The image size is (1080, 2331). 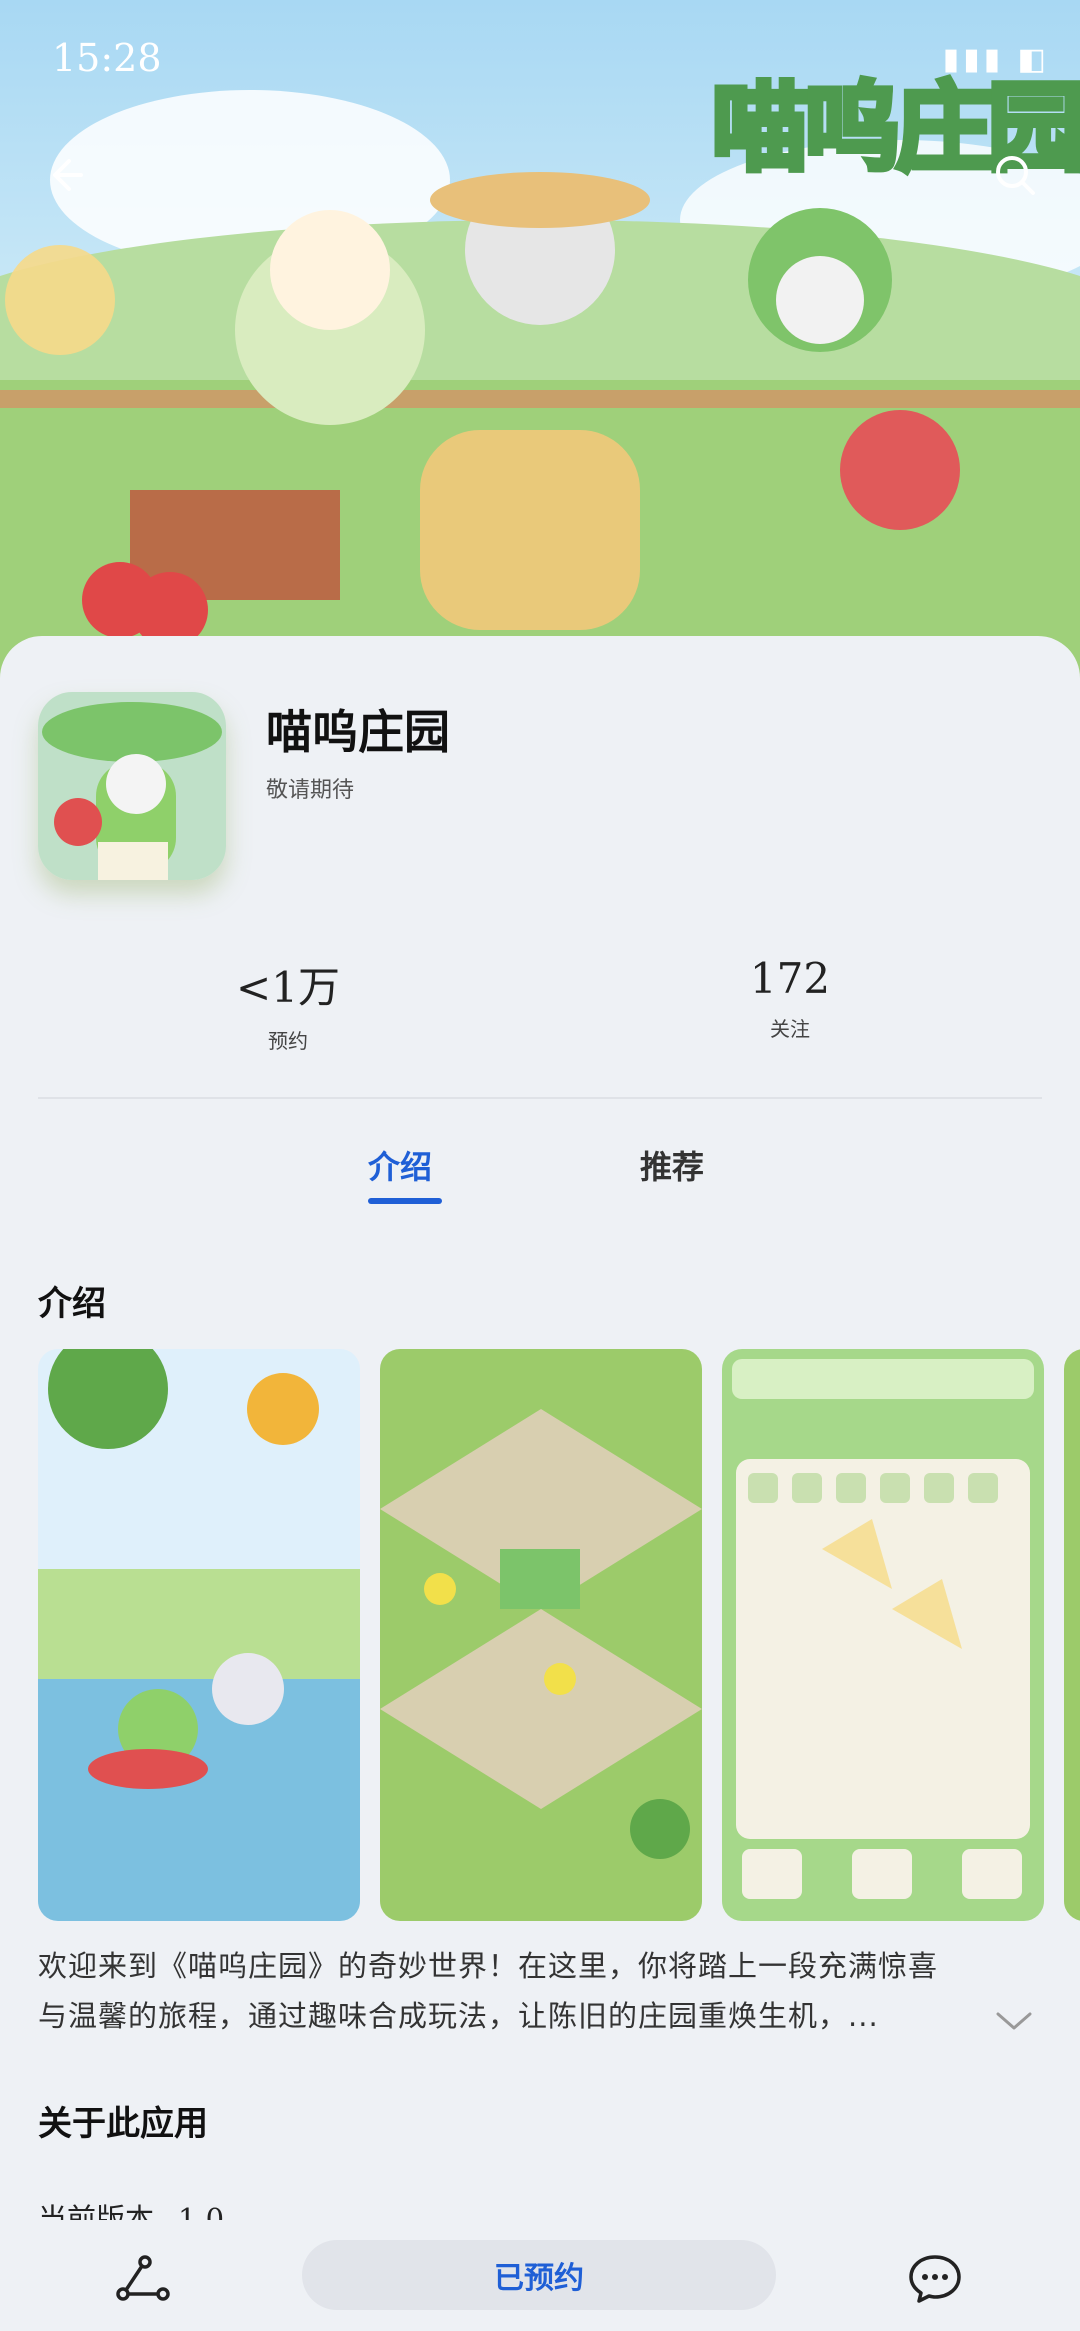 What do you see at coordinates (68, 175) in the screenshot?
I see `back-arrow-icon` at bounding box center [68, 175].